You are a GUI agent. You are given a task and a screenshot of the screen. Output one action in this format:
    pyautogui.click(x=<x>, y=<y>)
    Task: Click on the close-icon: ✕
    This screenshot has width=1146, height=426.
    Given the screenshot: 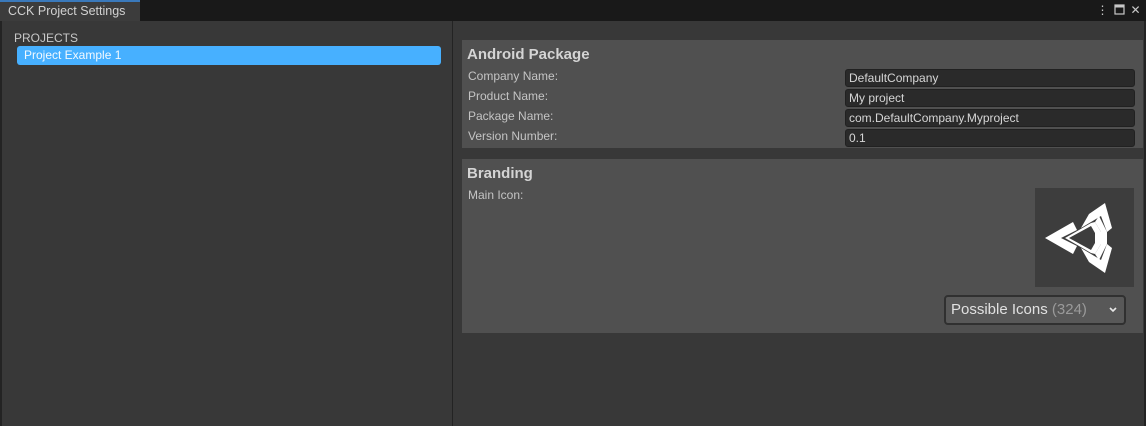 What is the action you would take?
    pyautogui.click(x=1135, y=10)
    